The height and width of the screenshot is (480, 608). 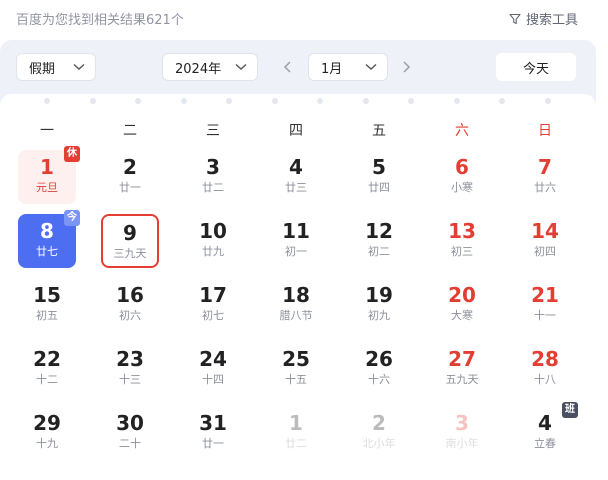 I want to click on weekday-header: 日, so click(x=545, y=131).